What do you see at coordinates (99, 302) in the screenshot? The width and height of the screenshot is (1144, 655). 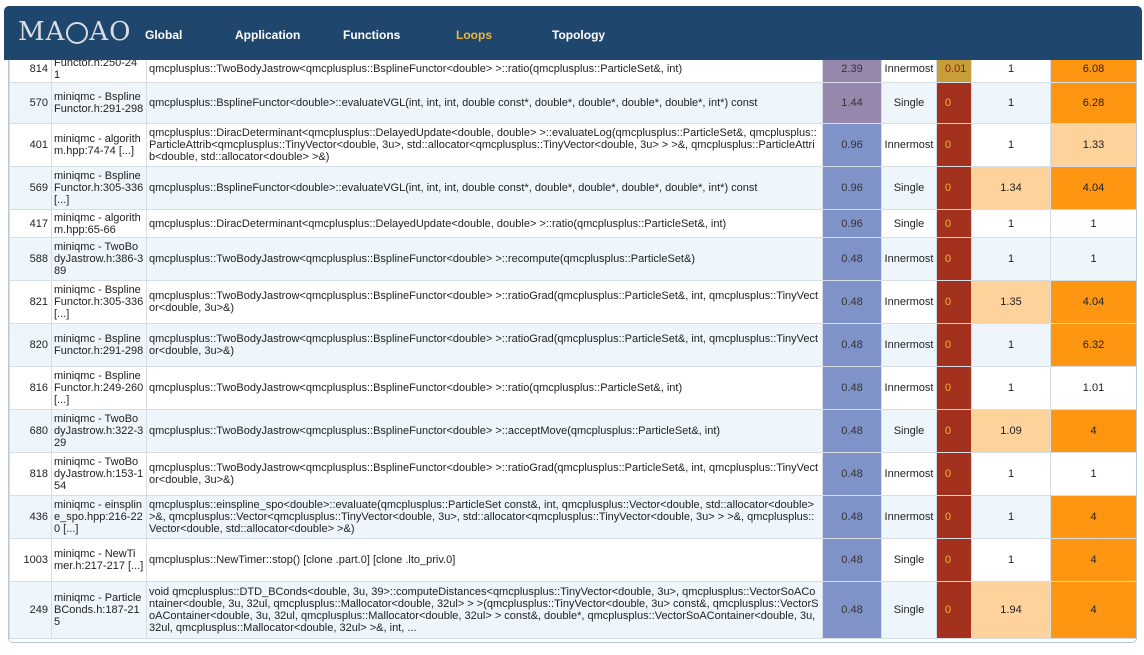 I see `source-location-cell: miniqmc - BsplineFunctor.h:305-336 [...]` at bounding box center [99, 302].